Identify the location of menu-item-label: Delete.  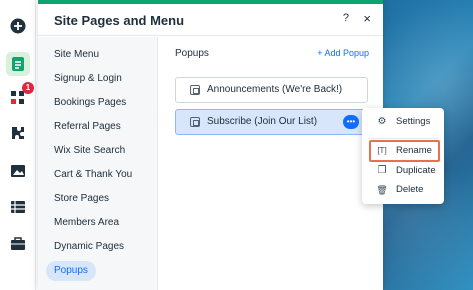
(410, 189).